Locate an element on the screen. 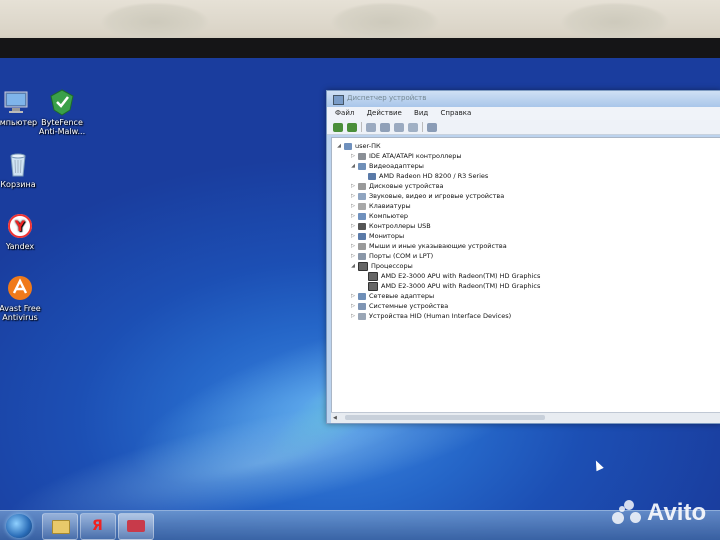 This screenshot has width=720, height=540. tree-node: ▷ IDE ATA/ATAPI контроллеры is located at coordinates (406, 156).